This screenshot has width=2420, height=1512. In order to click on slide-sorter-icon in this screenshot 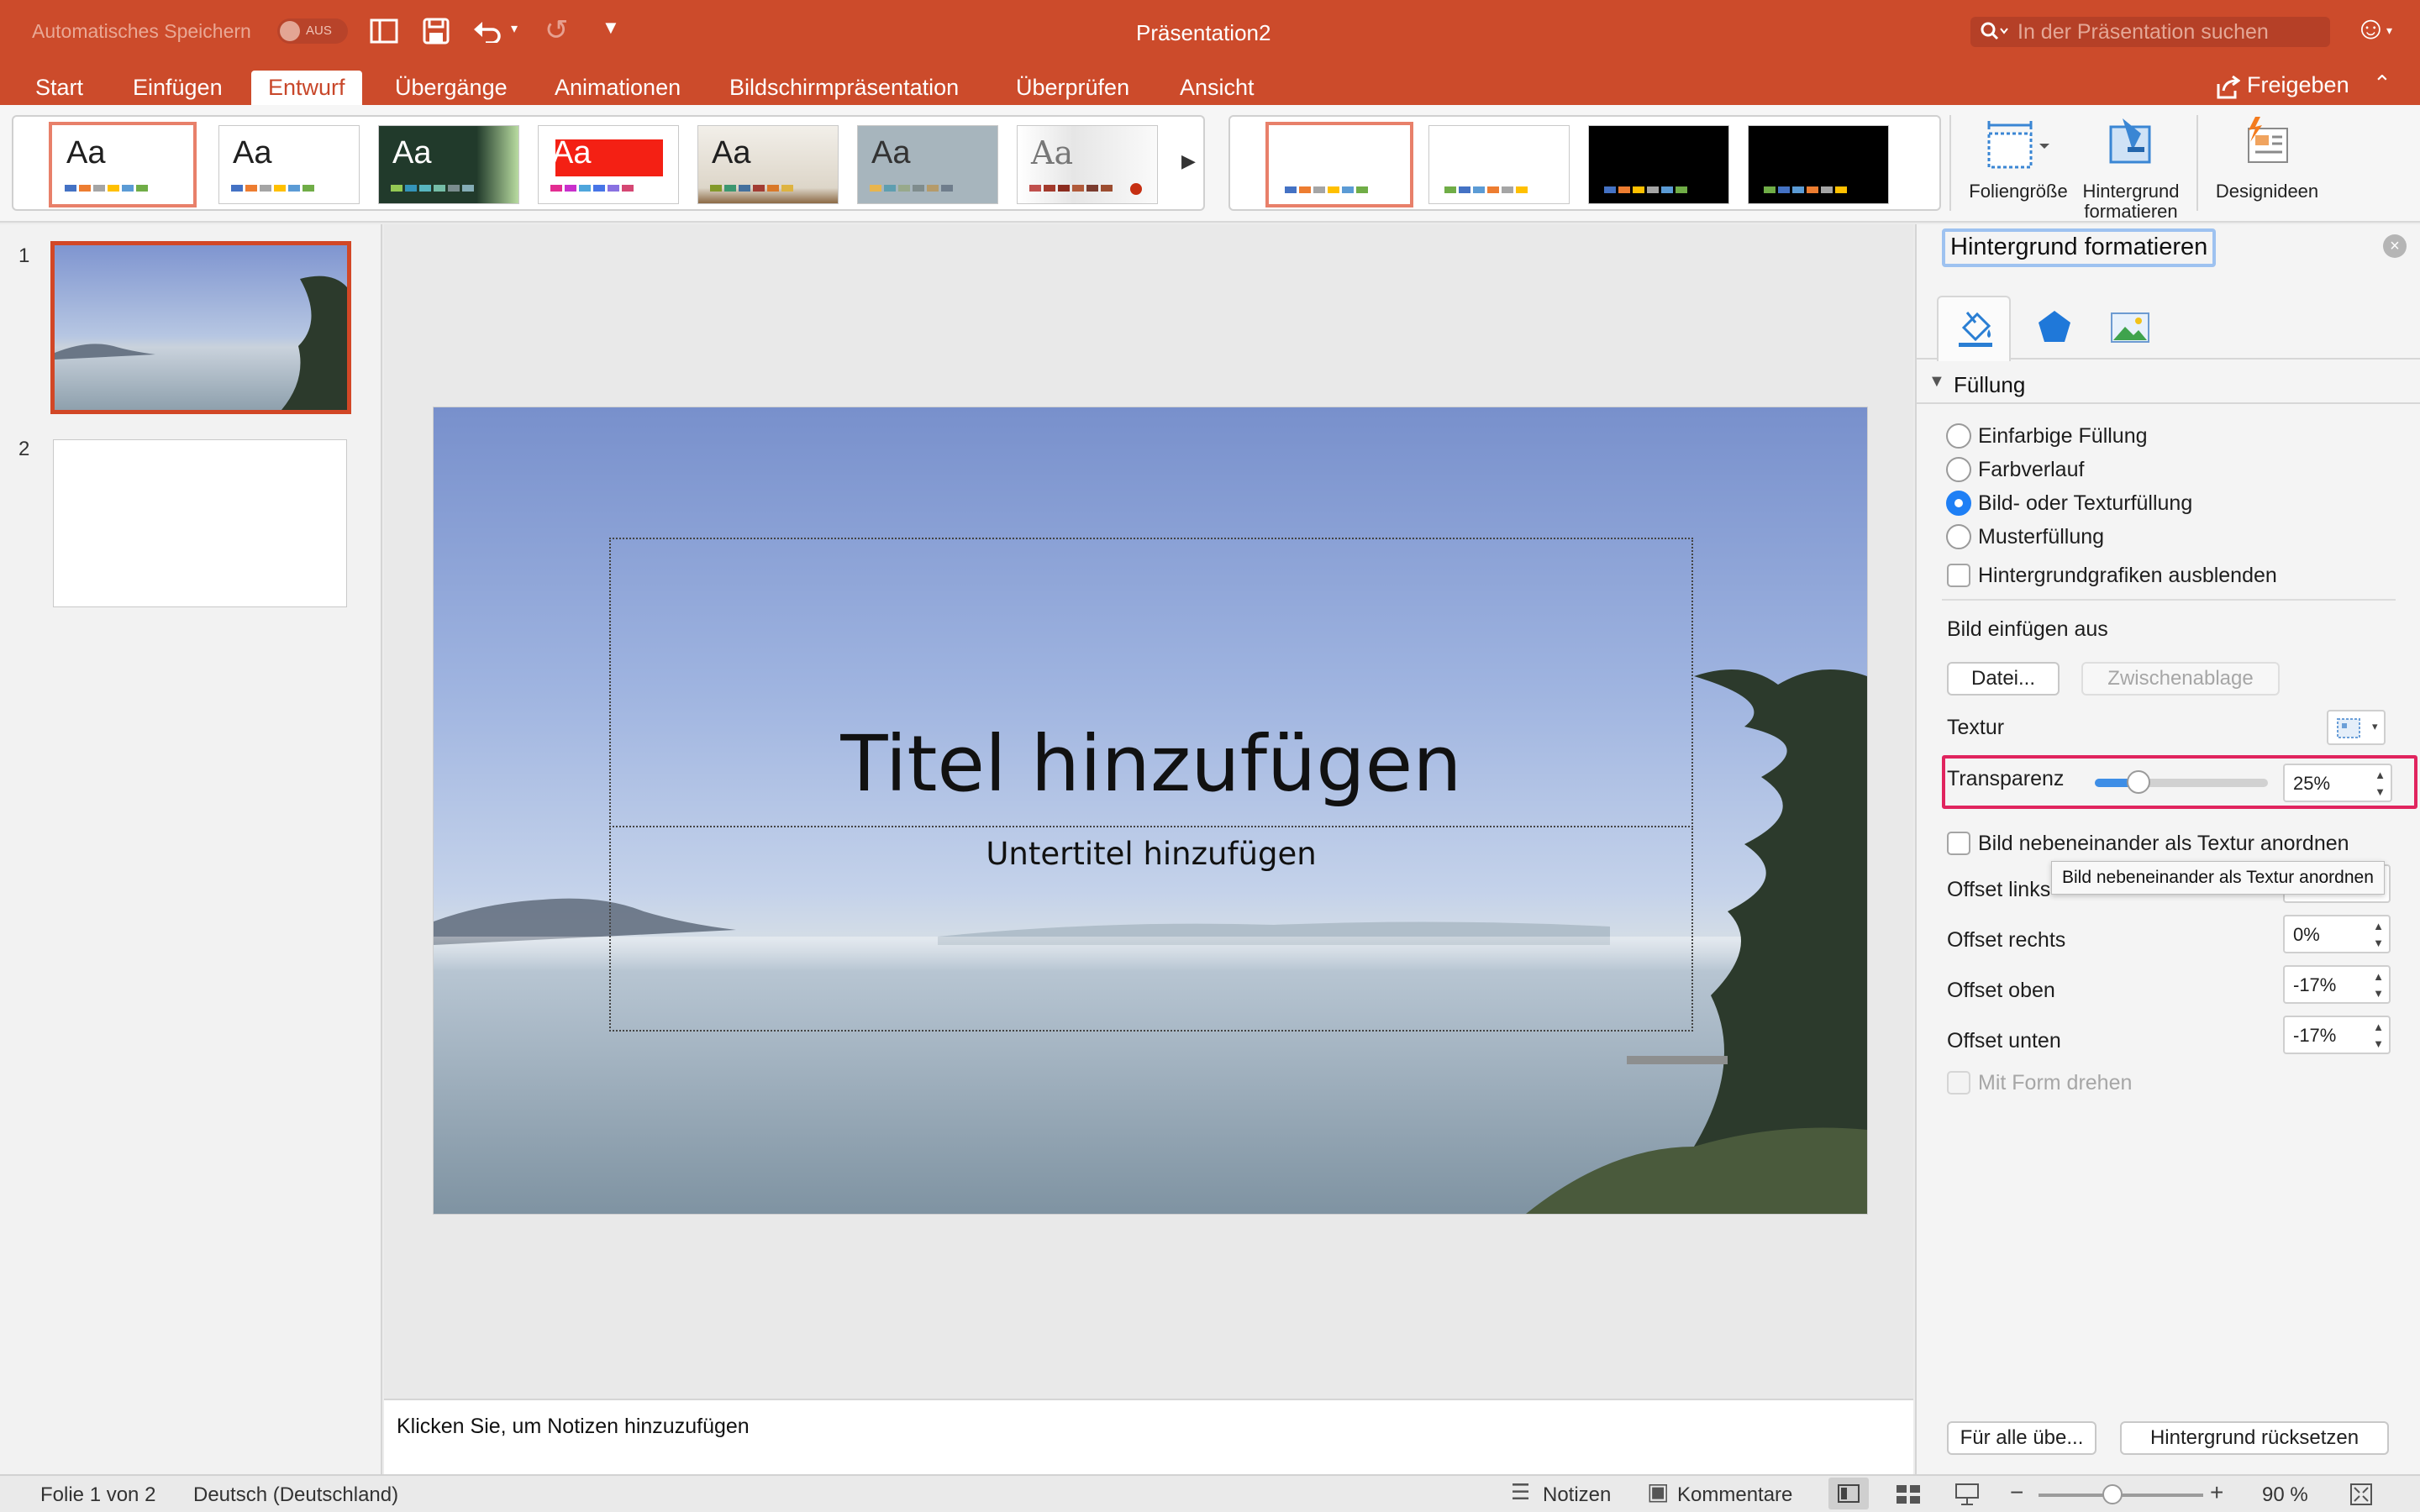, I will do `click(1909, 1494)`.